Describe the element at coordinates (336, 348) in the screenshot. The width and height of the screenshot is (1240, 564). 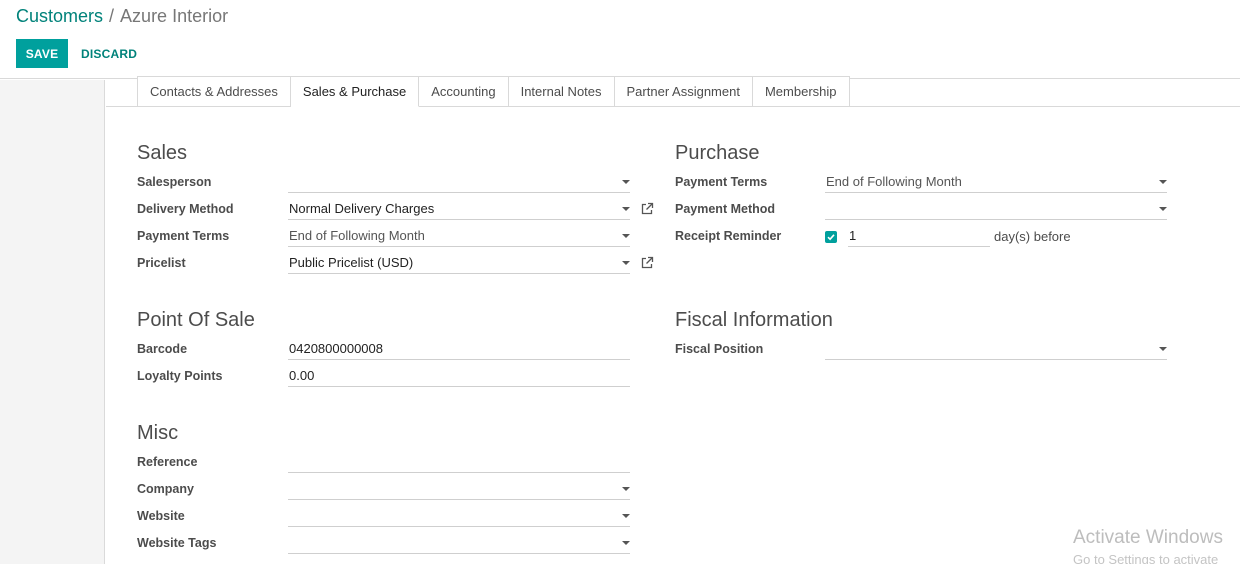
I see `barcode-value: 0420800000008` at that location.